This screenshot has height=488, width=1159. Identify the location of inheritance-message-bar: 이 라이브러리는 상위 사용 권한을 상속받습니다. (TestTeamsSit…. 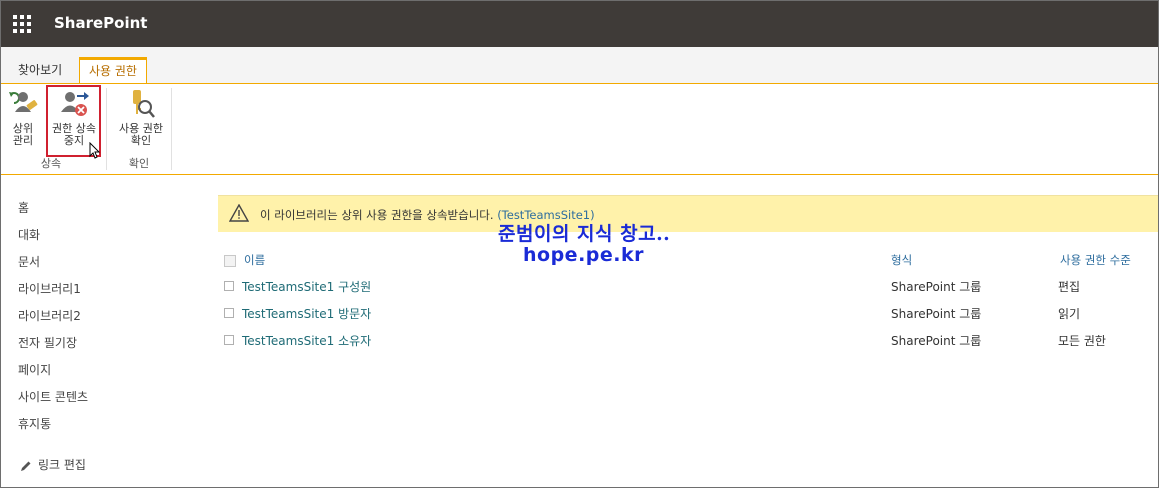
(688, 213).